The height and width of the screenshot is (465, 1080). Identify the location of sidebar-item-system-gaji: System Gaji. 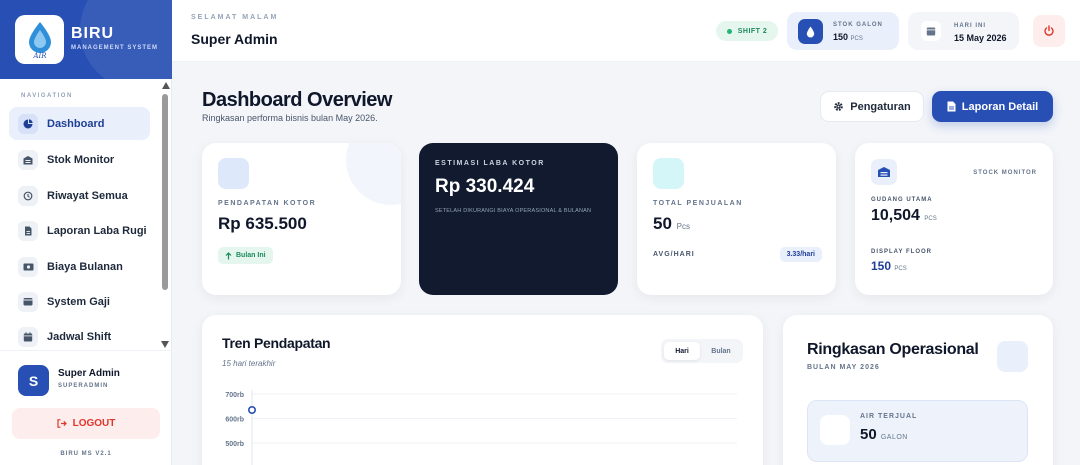
(79, 301).